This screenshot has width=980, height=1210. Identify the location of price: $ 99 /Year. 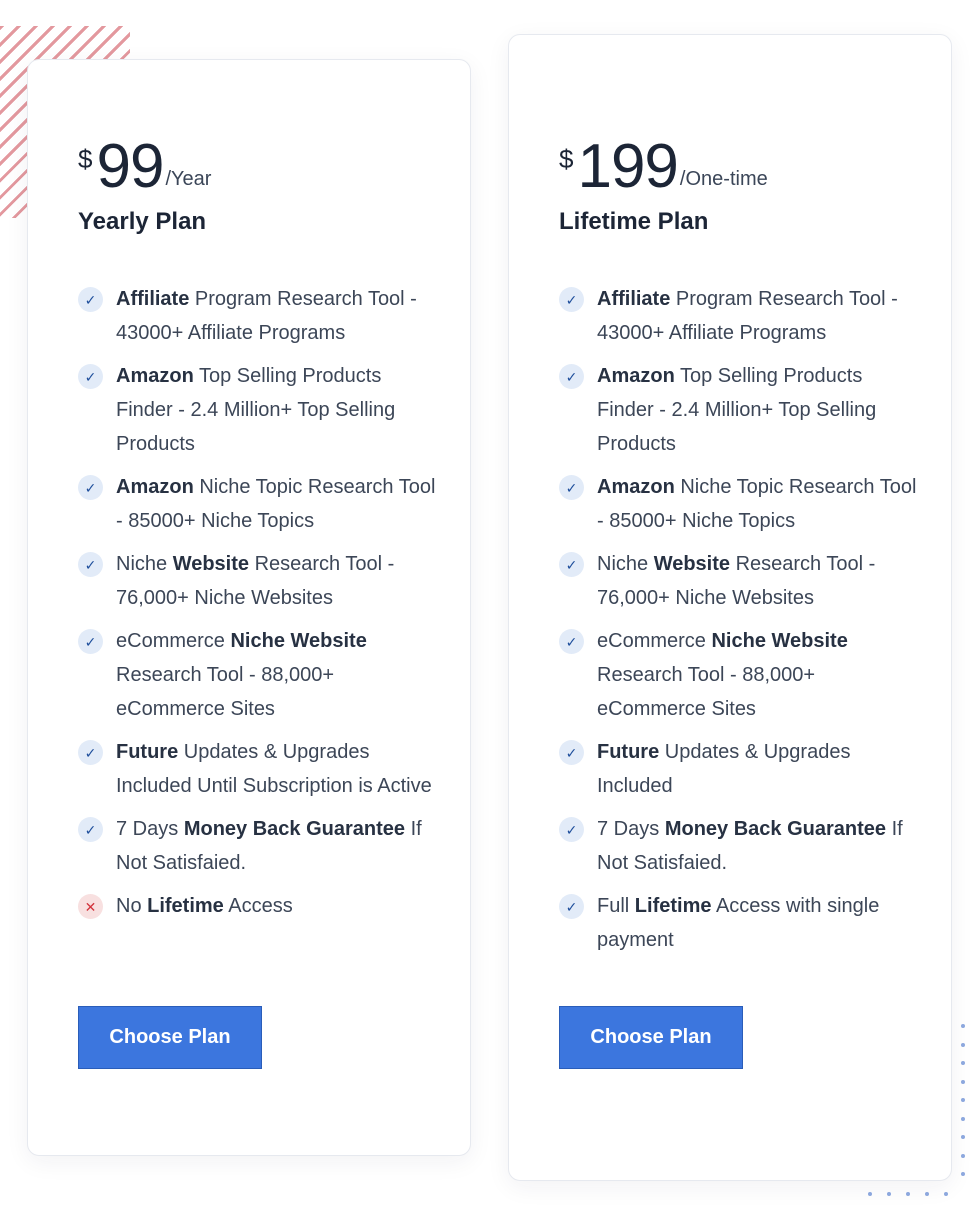
(144, 167).